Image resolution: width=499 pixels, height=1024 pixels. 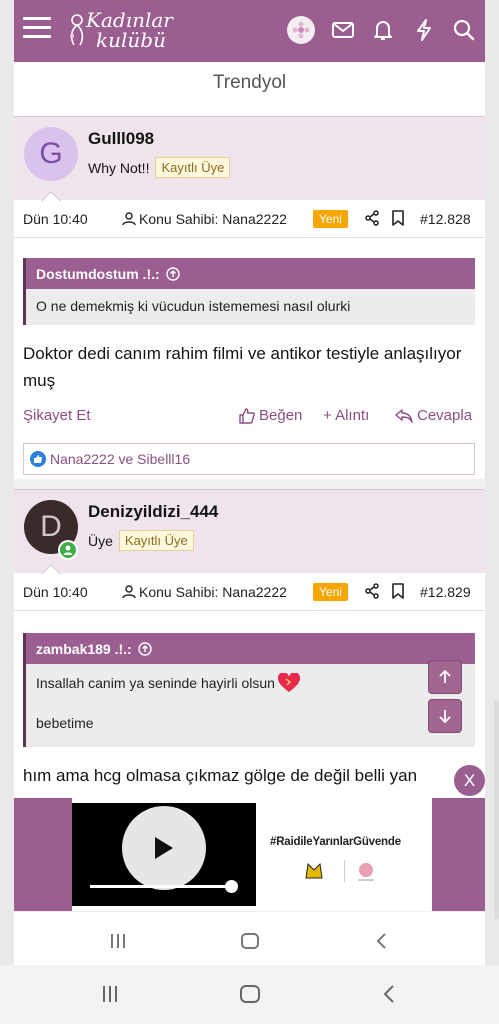 I want to click on quote-author: zambak189 .!.:, so click(x=84, y=648).